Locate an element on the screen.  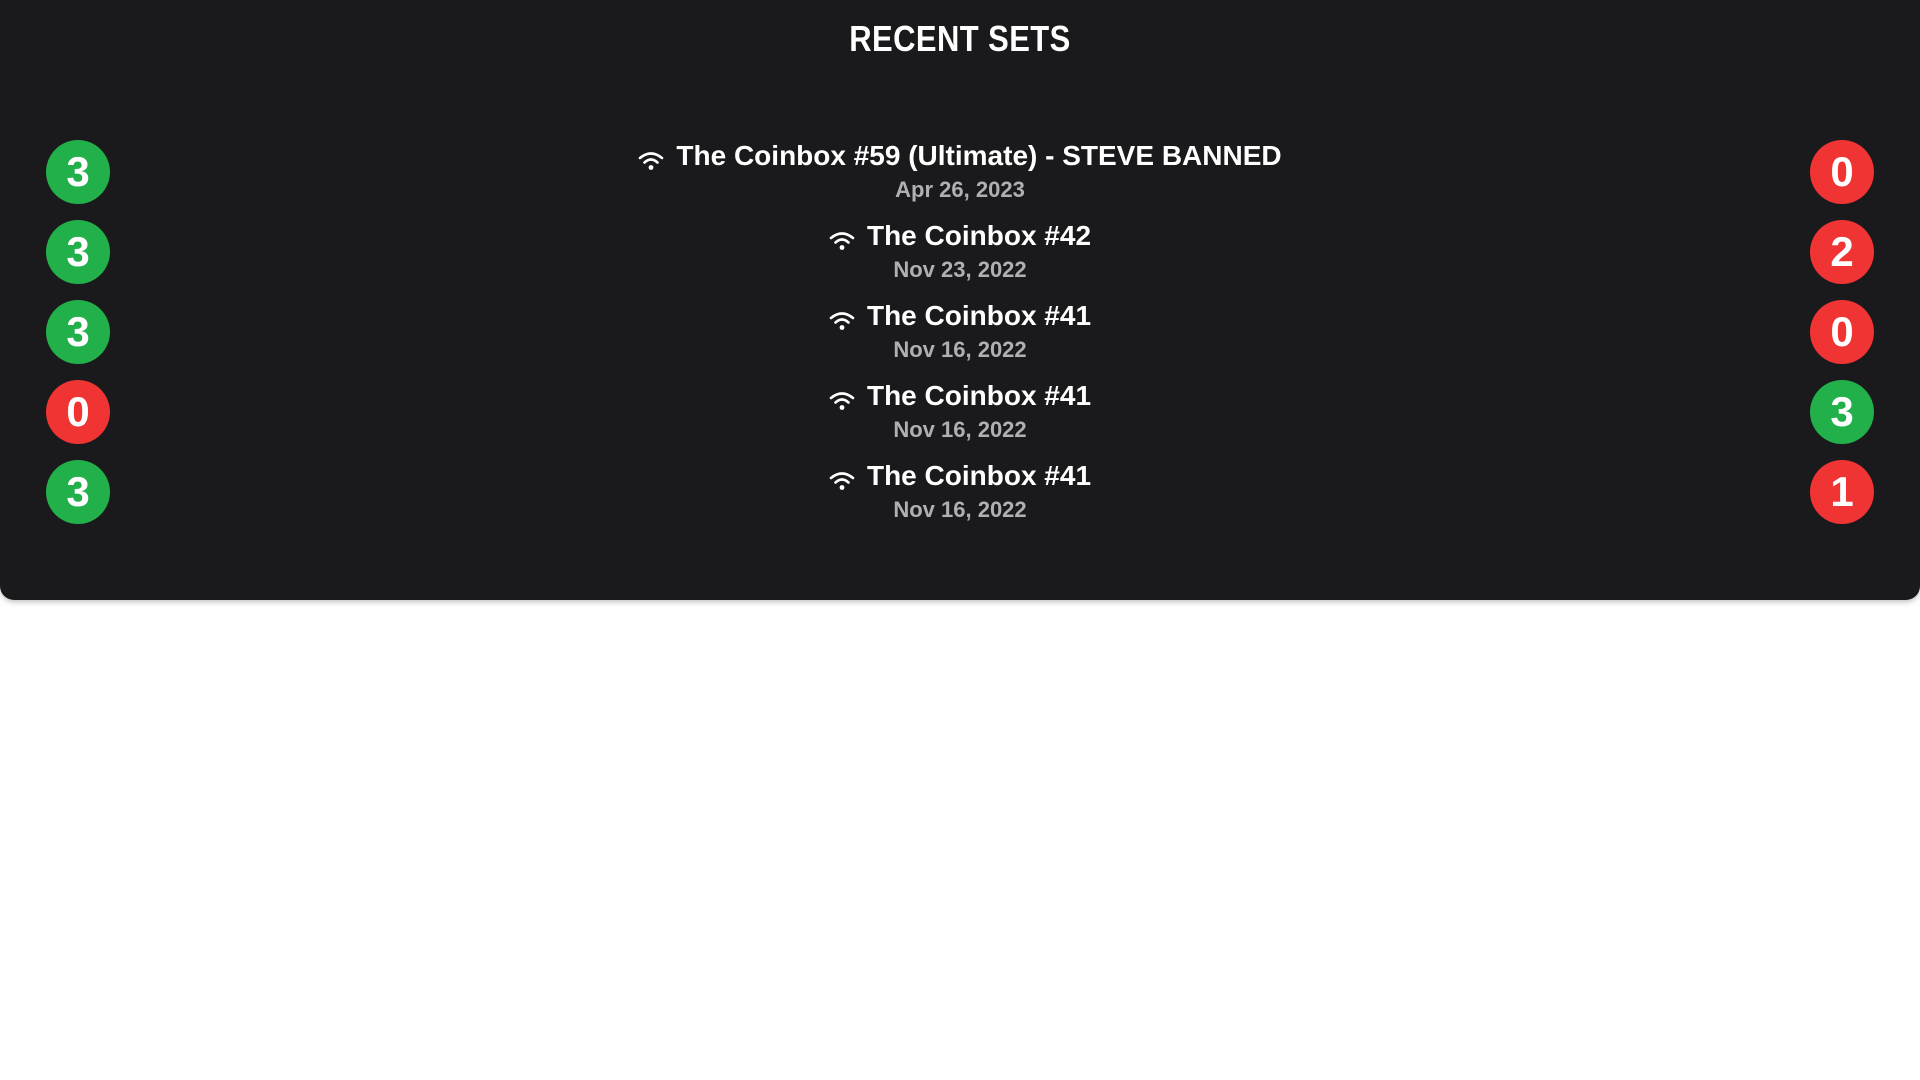
right-score-badge: 1 is located at coordinates (1842, 492).